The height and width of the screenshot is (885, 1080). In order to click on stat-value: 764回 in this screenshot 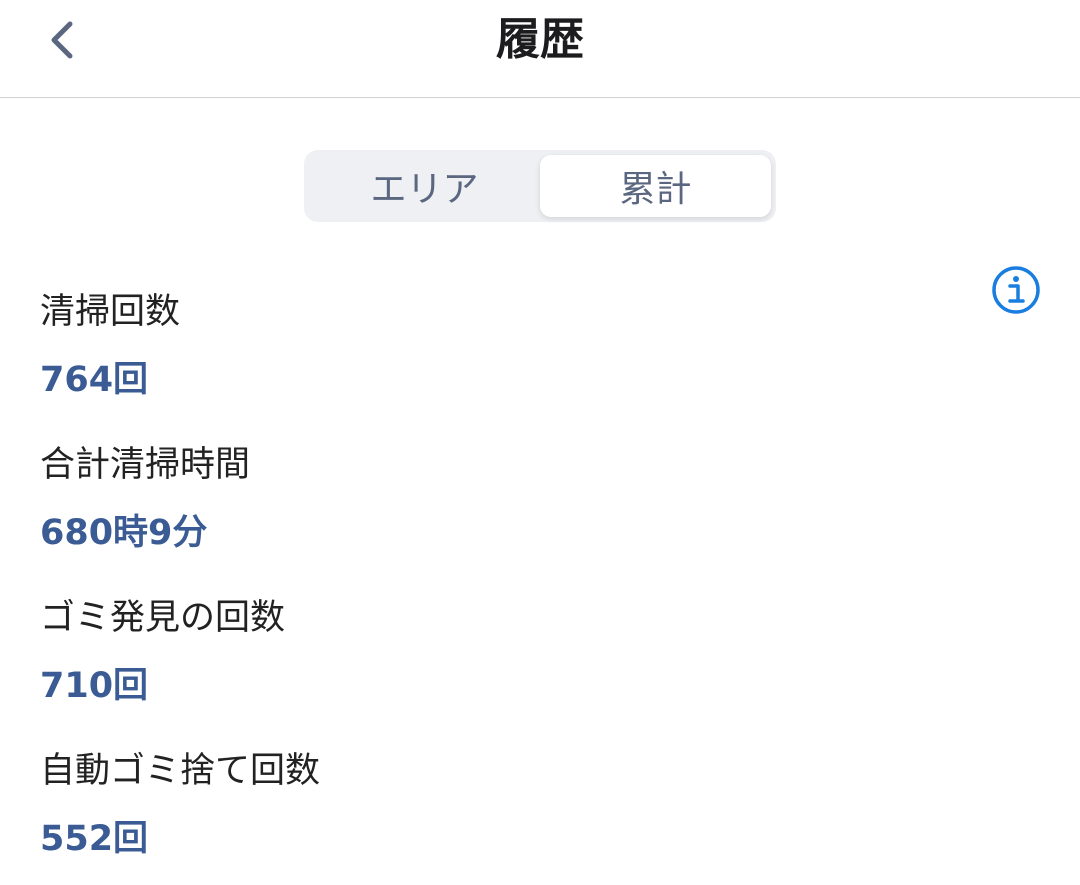, I will do `click(94, 380)`.